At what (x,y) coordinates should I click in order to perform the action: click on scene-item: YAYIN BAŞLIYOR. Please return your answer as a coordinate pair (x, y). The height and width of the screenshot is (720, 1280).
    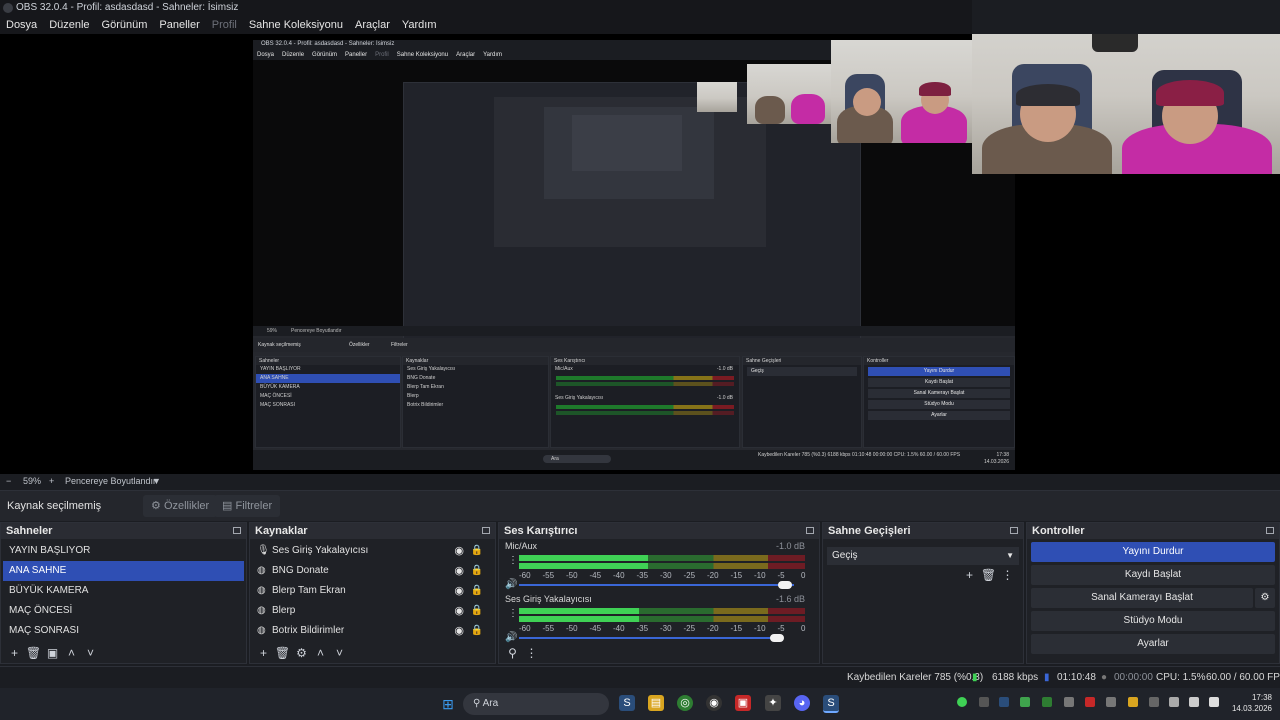
    Looking at the image, I should click on (123, 551).